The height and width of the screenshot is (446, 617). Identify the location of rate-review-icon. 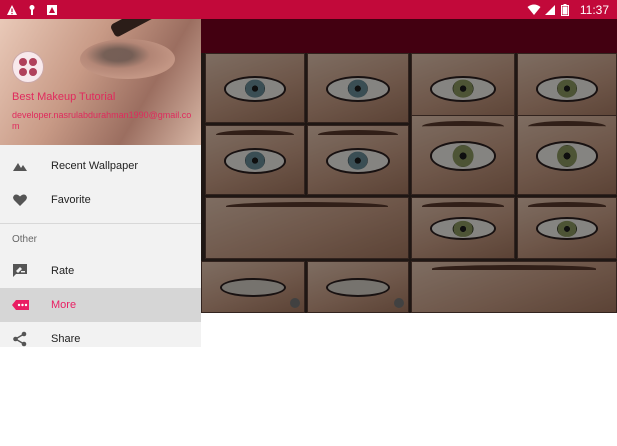
(20, 271).